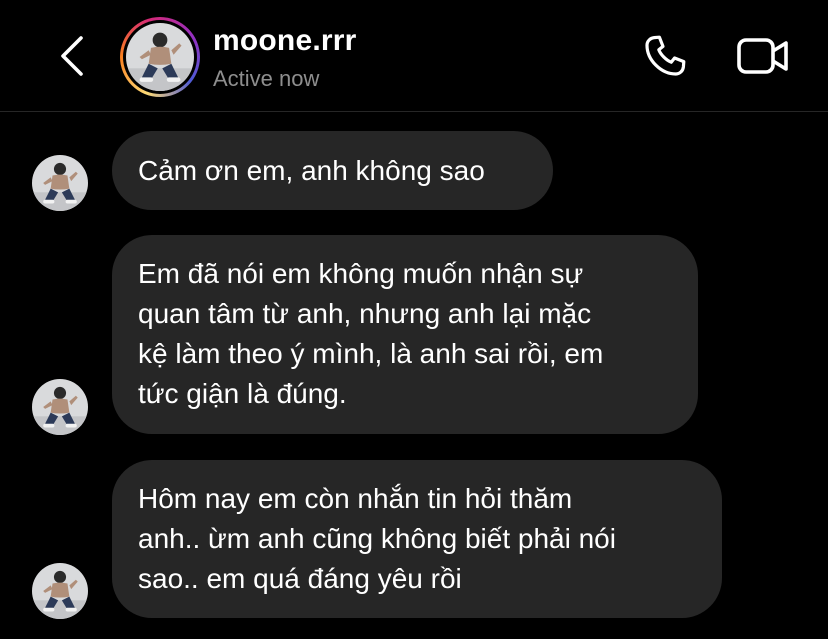  I want to click on video-camera-icon, so click(763, 58).